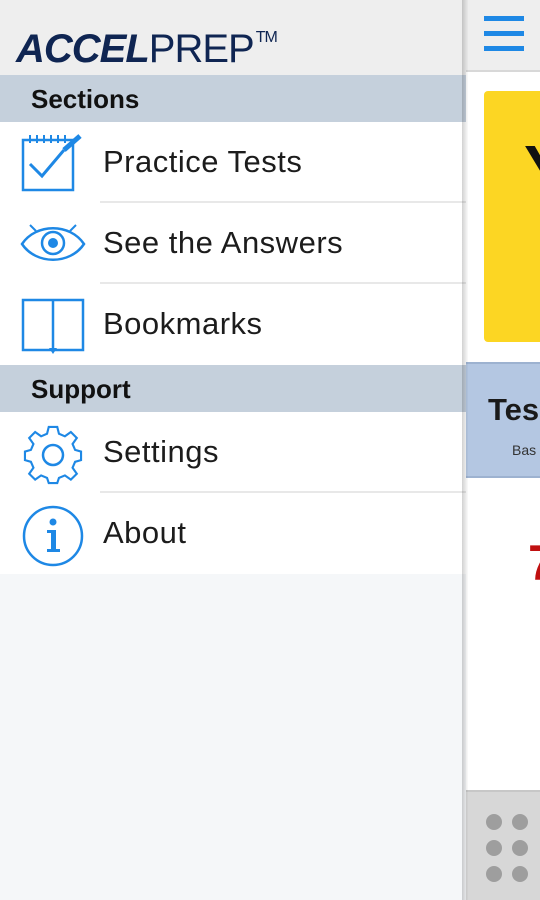 The height and width of the screenshot is (900, 540). What do you see at coordinates (266, 37) in the screenshot?
I see `logo-trademark: TM` at bounding box center [266, 37].